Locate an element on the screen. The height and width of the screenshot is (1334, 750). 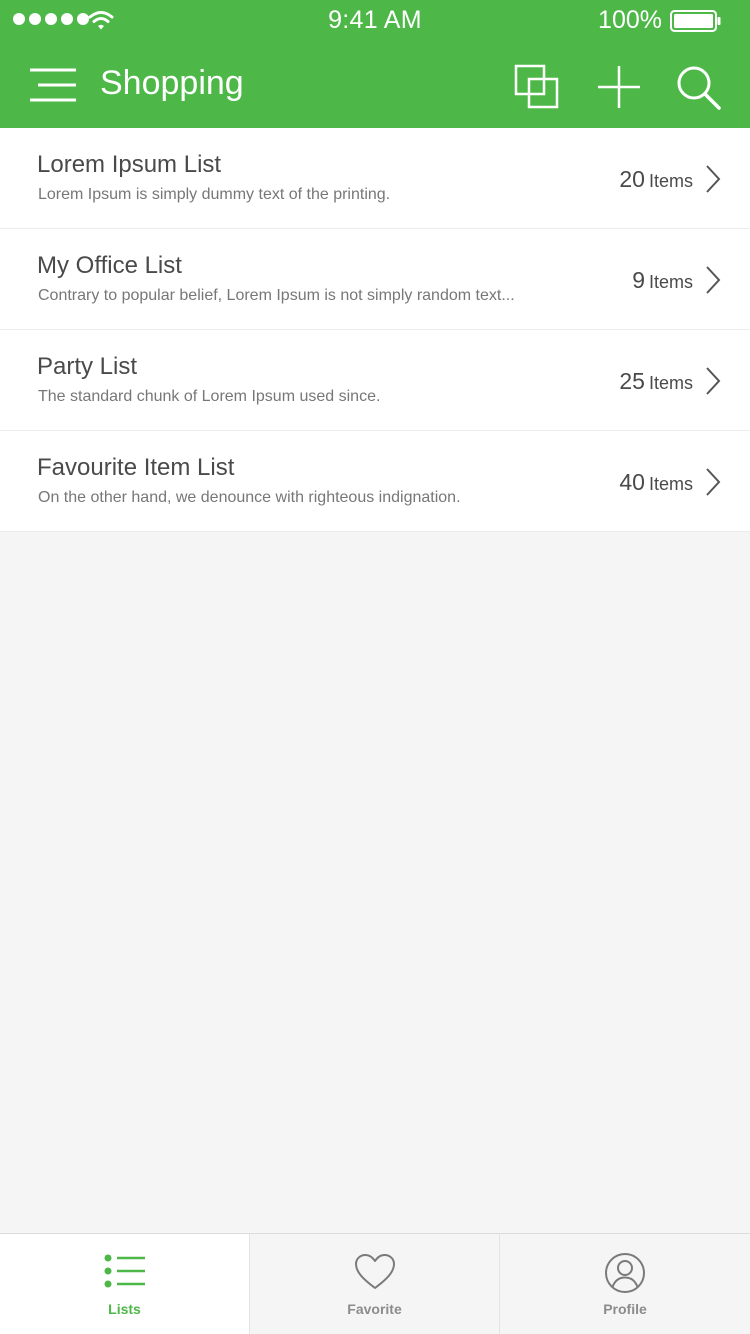
item-count: 40 Items is located at coordinates (656, 482).